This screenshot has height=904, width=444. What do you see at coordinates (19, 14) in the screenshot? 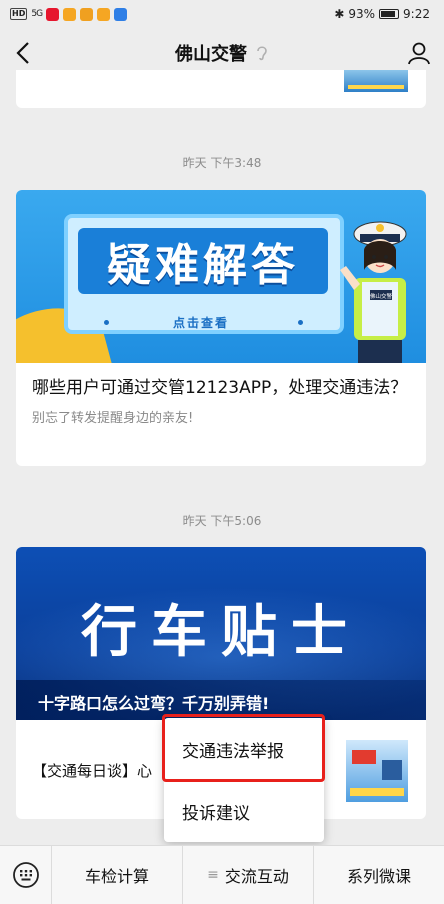
I see `hd-icon: HD` at bounding box center [19, 14].